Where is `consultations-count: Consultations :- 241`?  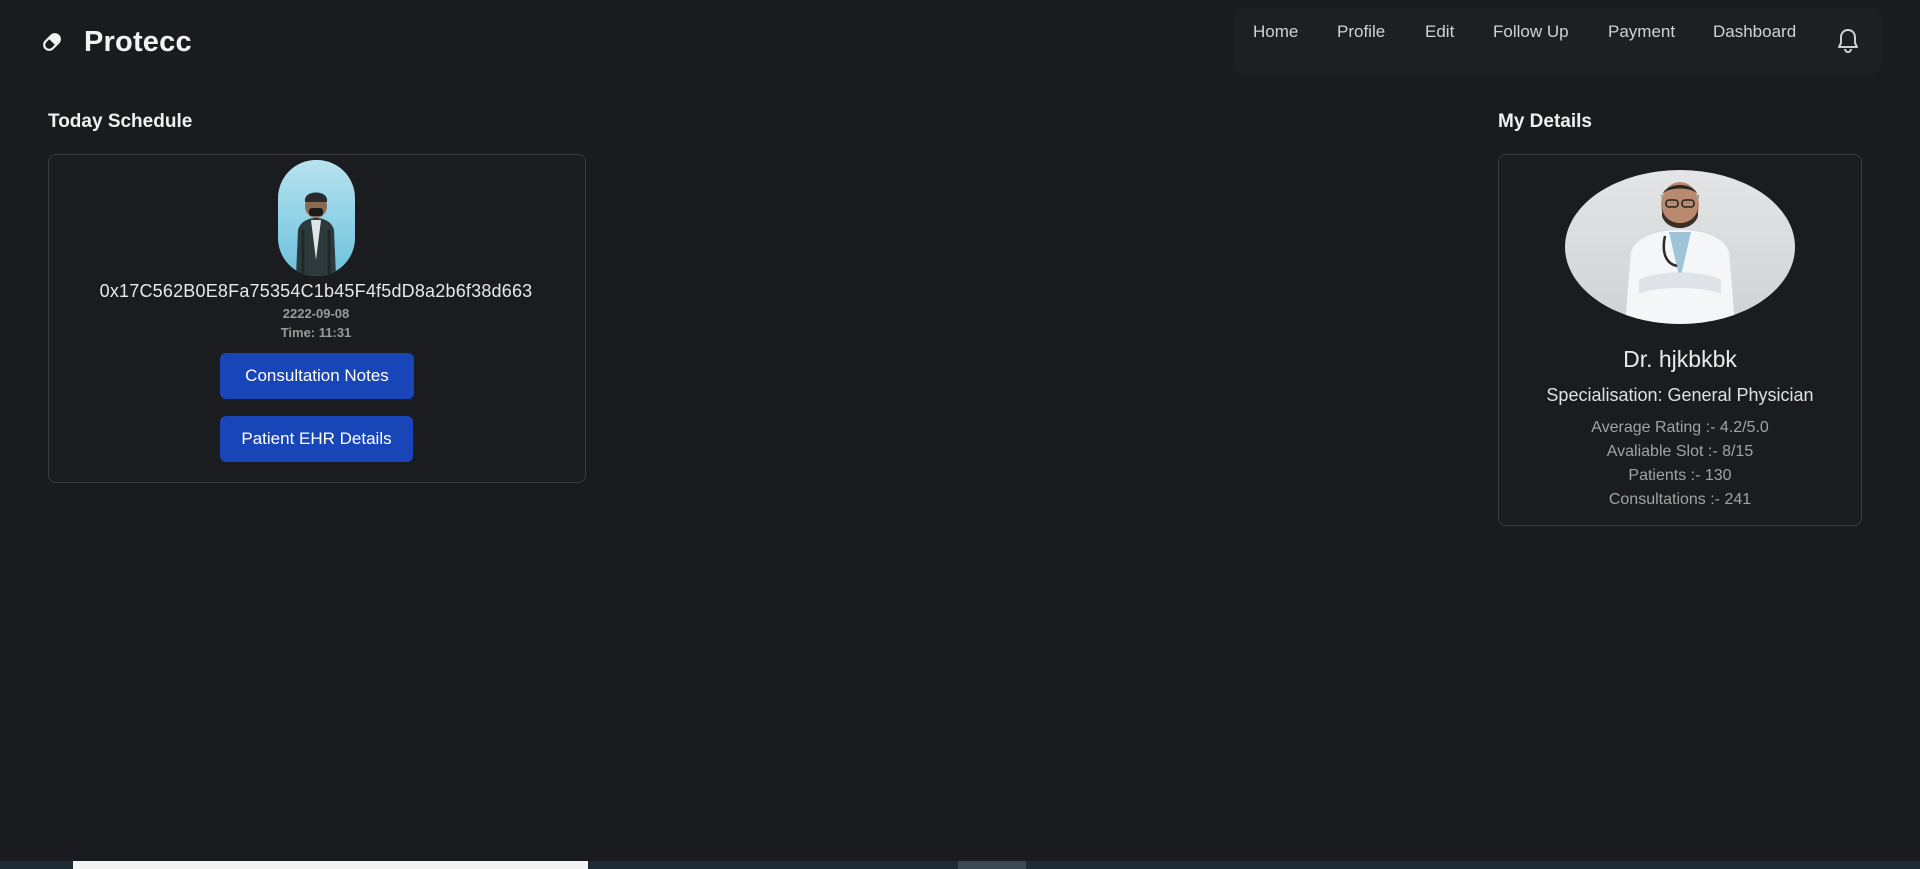 consultations-count: Consultations :- 241 is located at coordinates (1680, 499).